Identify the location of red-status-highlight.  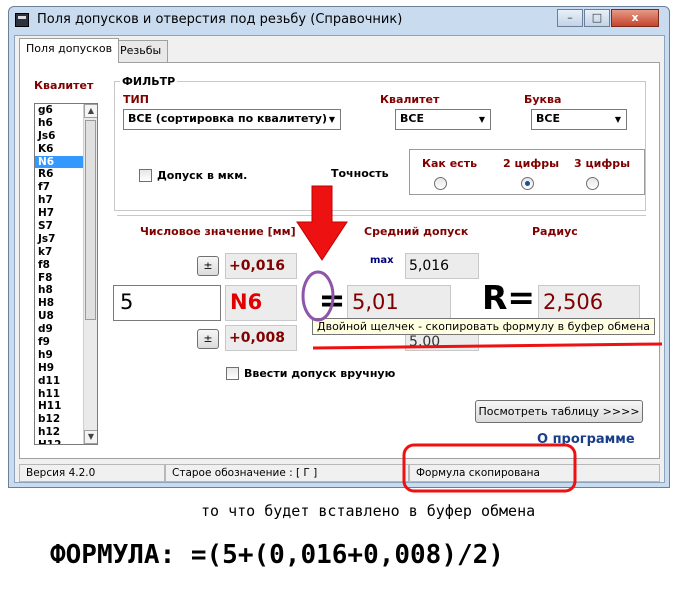
(489, 468).